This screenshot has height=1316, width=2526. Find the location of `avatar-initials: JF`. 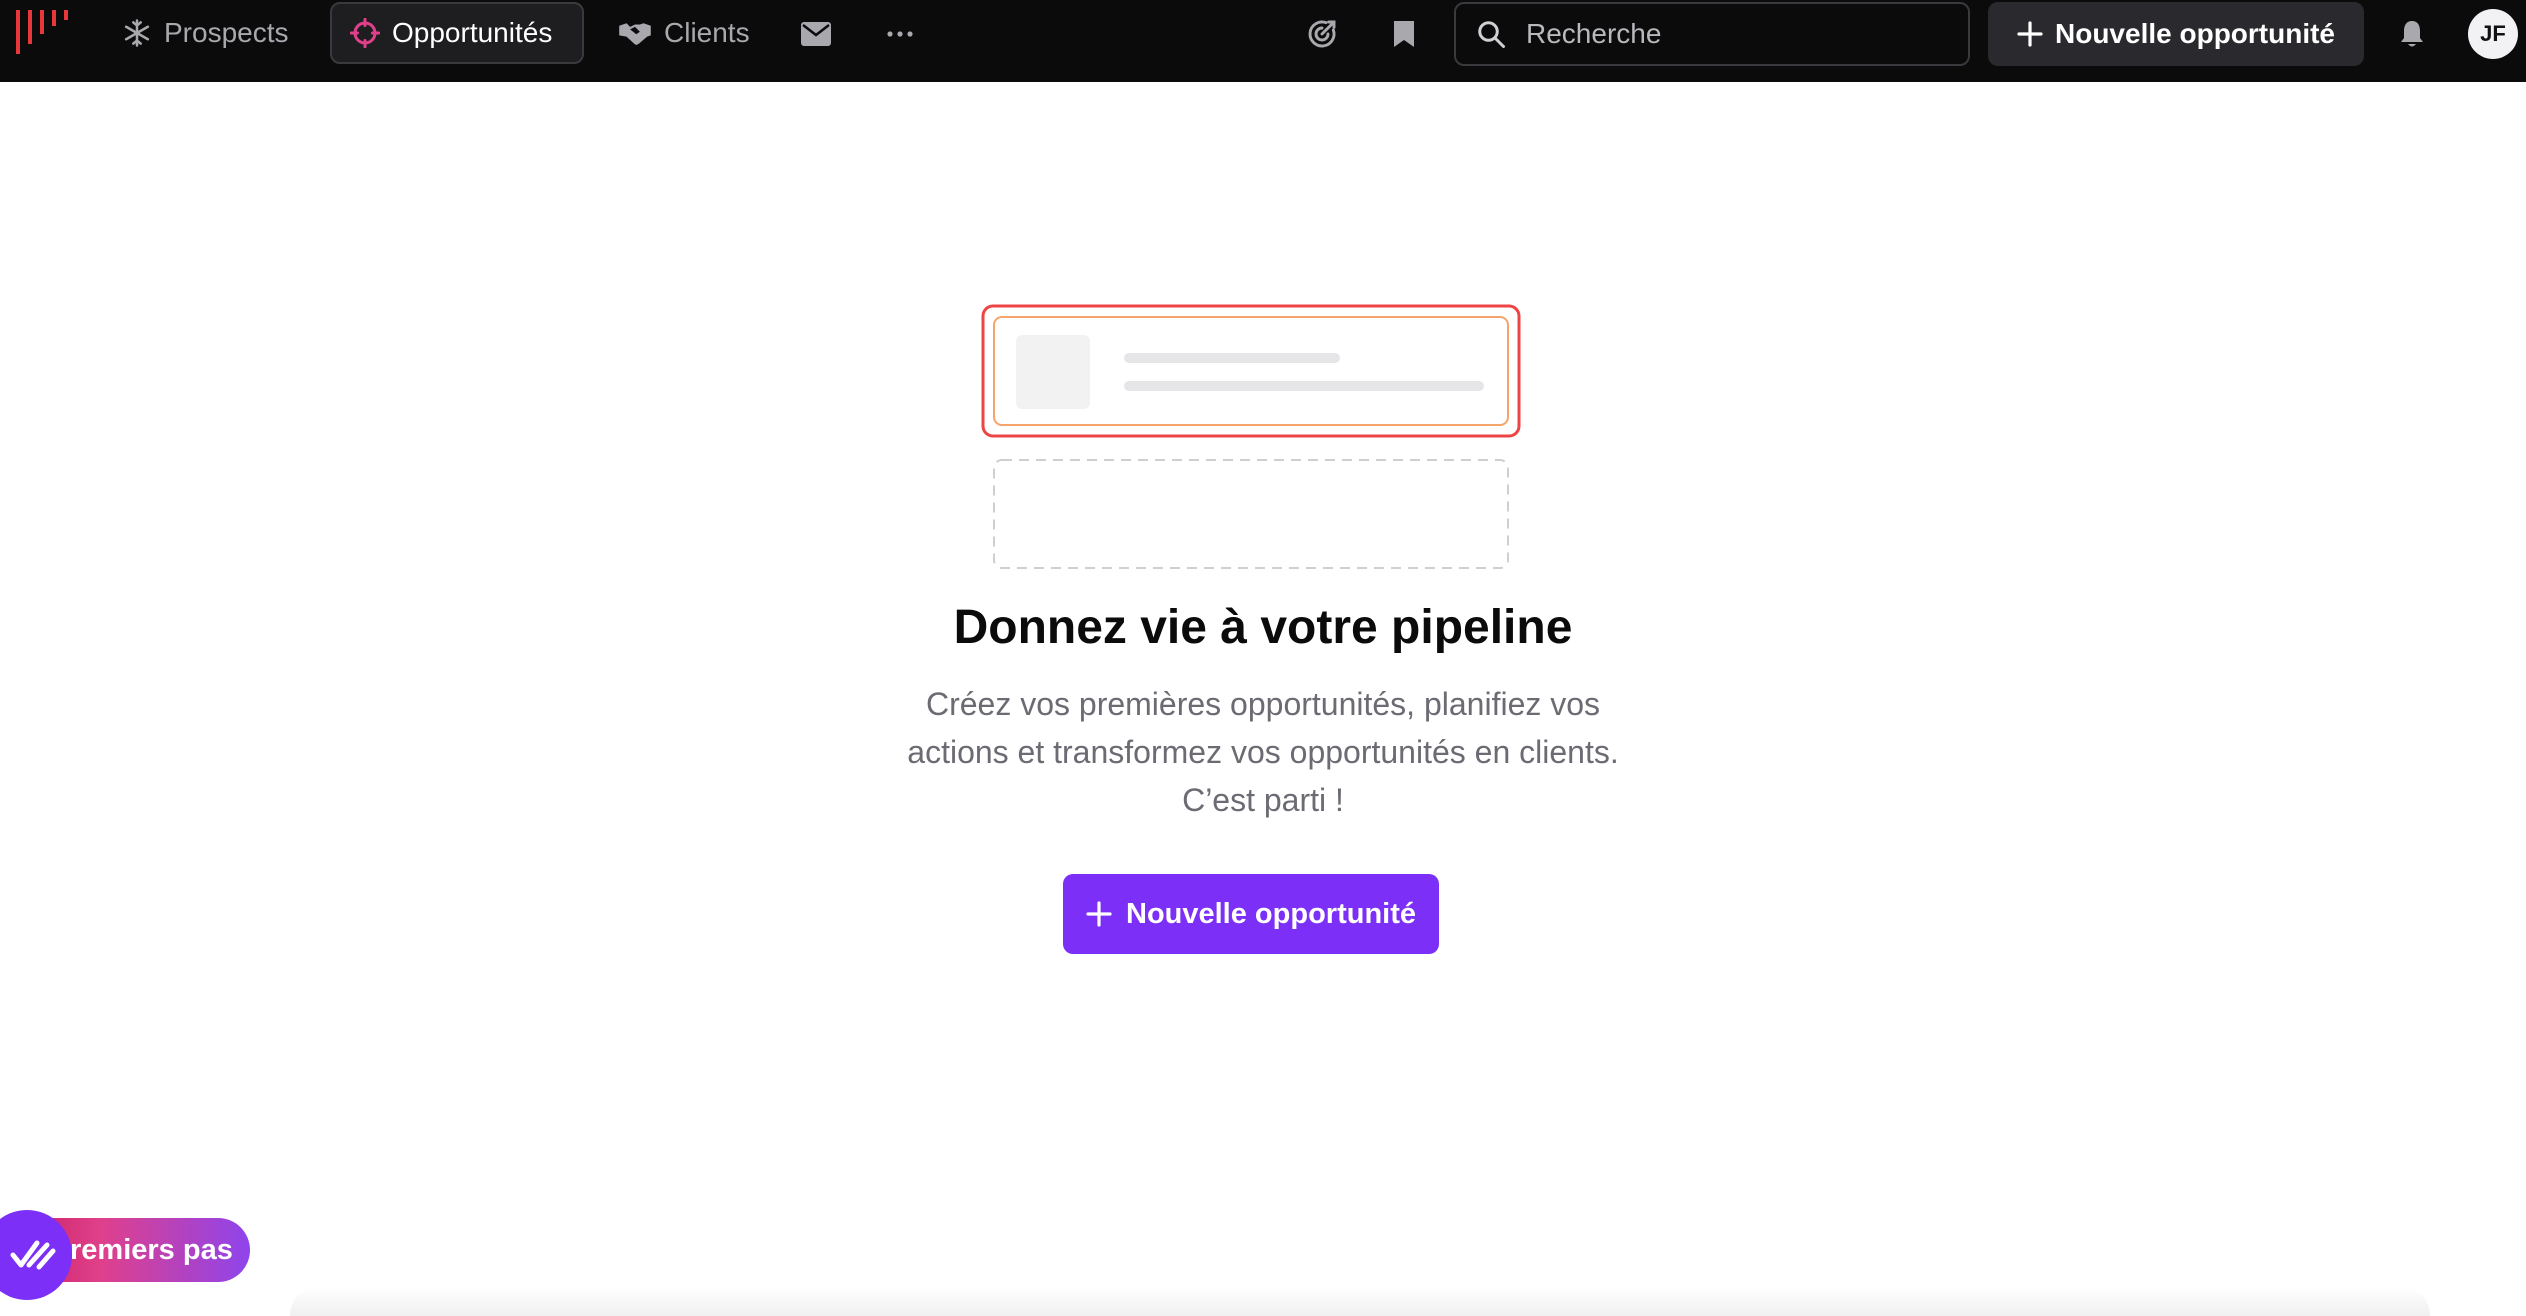

avatar-initials: JF is located at coordinates (2493, 33).